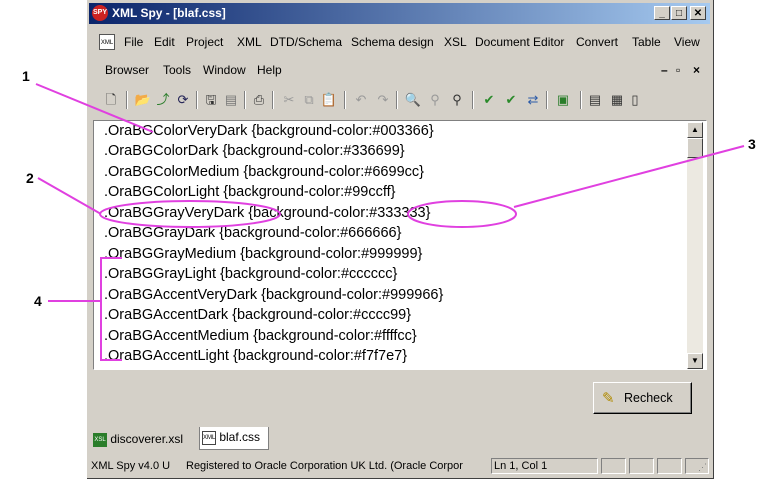  What do you see at coordinates (38, 301) in the screenshot?
I see `callout-4-label: 4` at bounding box center [38, 301].